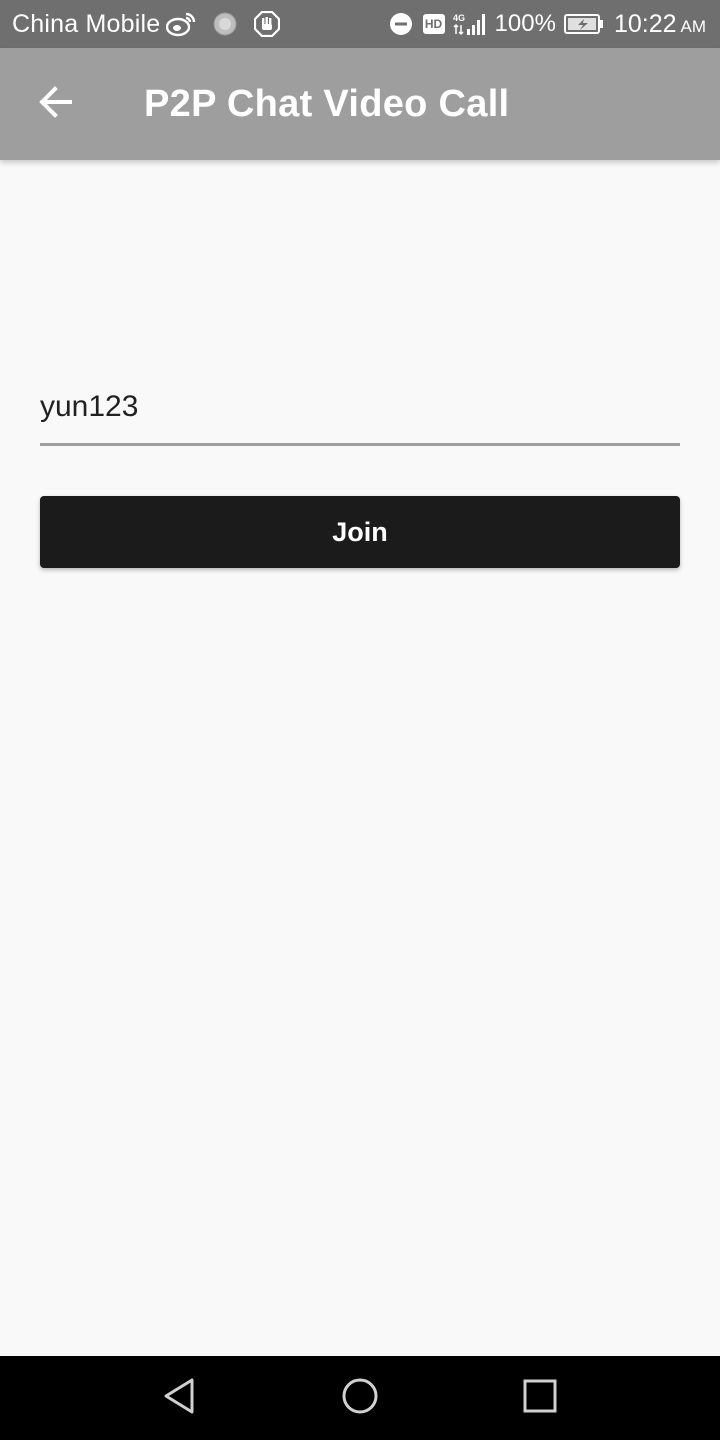 The width and height of the screenshot is (720, 1440). I want to click on page-title: P2P Chat Video Call, so click(327, 103).